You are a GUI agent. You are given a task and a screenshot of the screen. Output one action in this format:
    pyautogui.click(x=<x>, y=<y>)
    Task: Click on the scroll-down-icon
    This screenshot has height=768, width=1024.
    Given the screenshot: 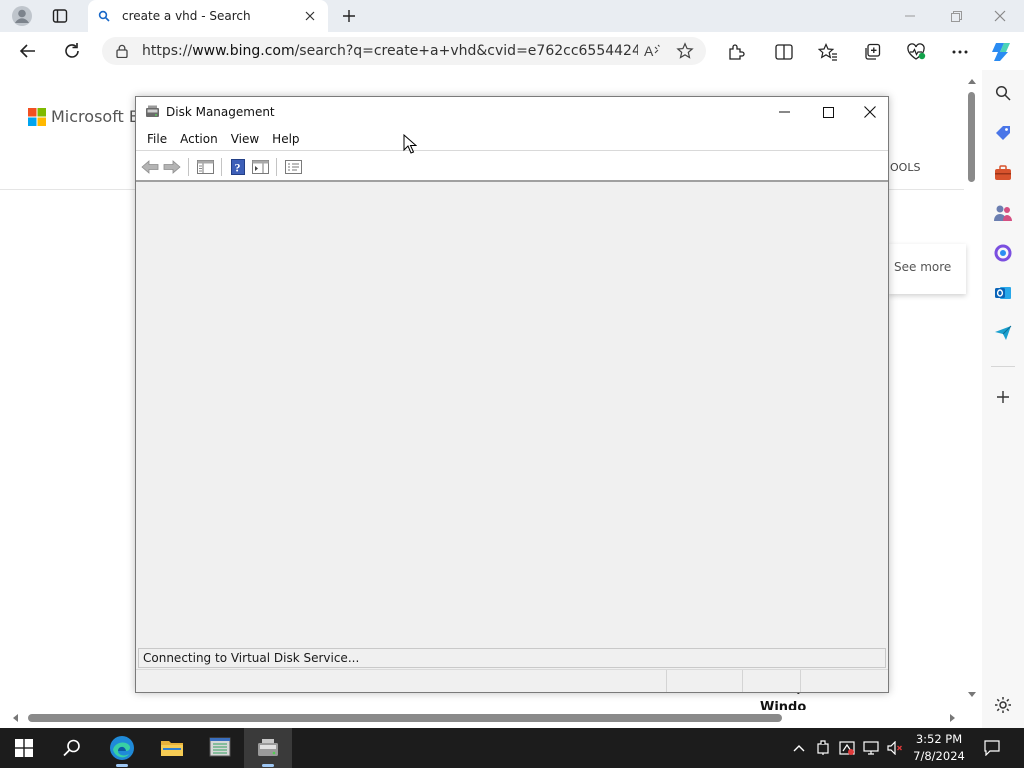 What is the action you would take?
    pyautogui.click(x=972, y=695)
    